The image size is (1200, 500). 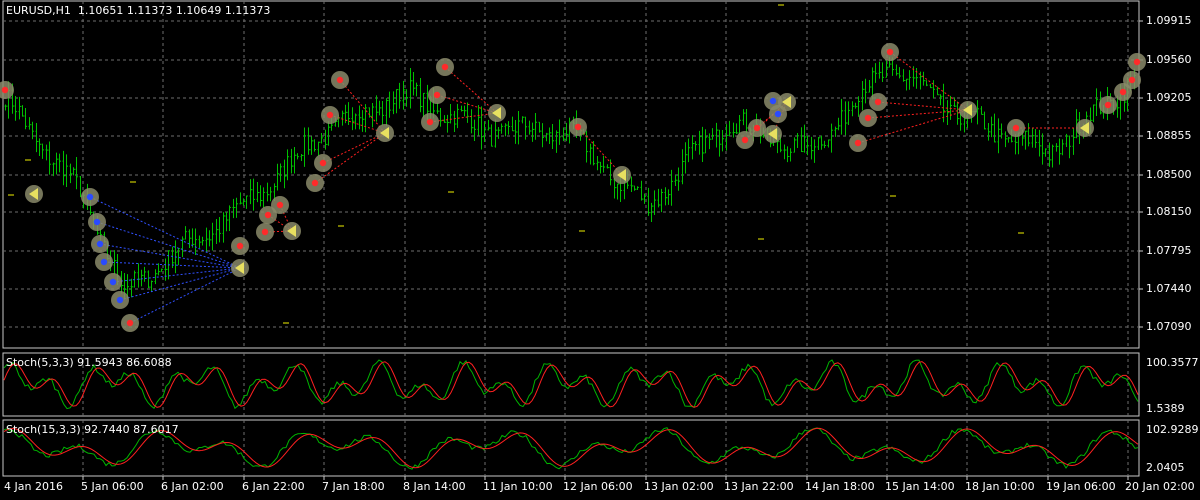 I want to click on price-label: 1.09915, so click(x=1169, y=20).